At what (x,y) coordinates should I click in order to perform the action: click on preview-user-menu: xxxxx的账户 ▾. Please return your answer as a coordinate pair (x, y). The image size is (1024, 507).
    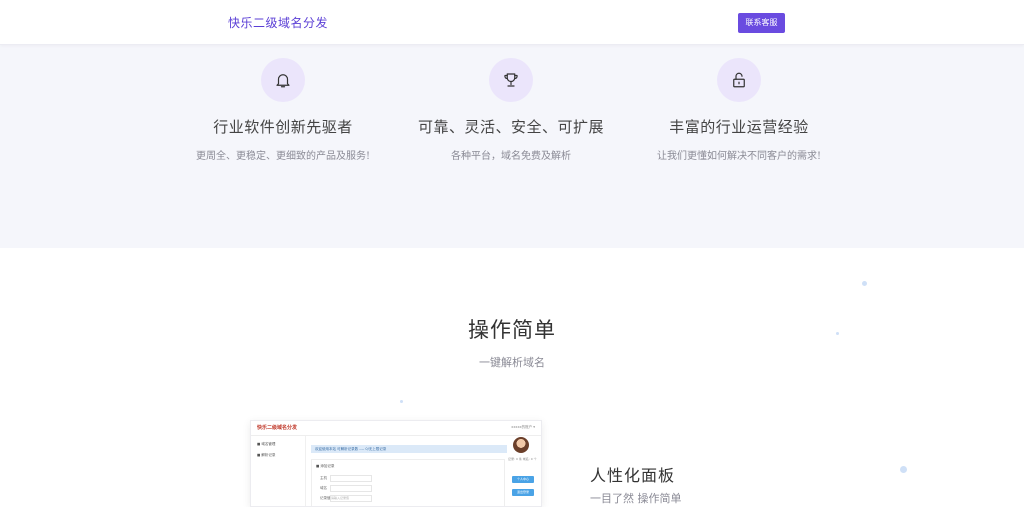
    Looking at the image, I should click on (523, 427).